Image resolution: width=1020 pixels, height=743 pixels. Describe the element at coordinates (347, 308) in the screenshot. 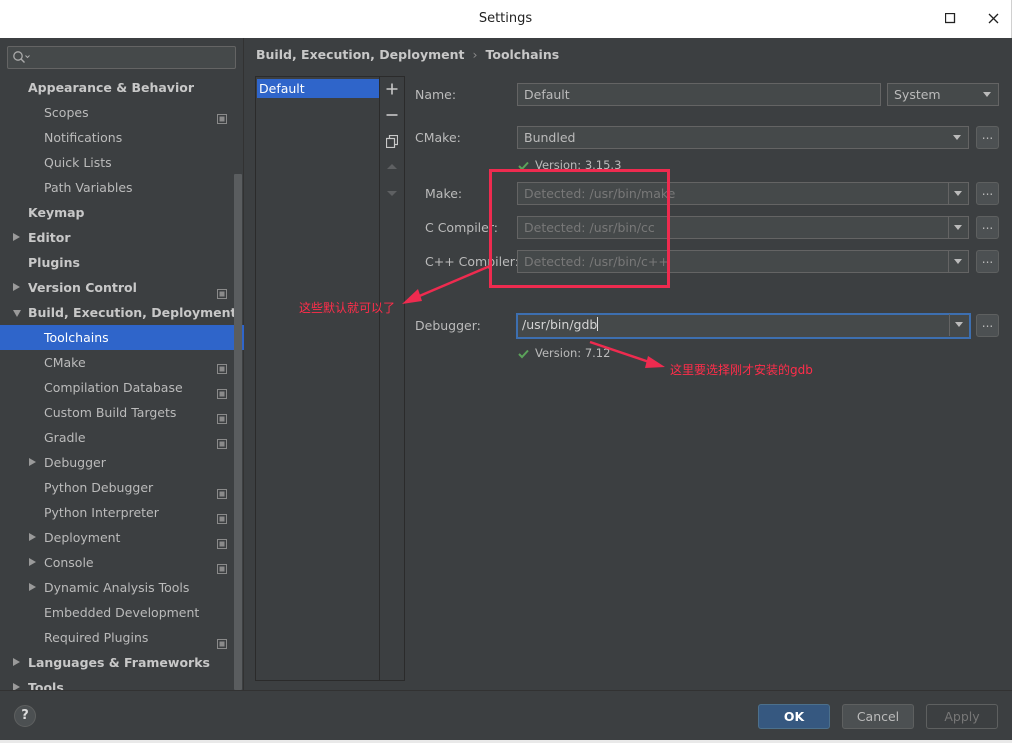

I see `annotation-defaults-text: 这些默认就可以了` at that location.